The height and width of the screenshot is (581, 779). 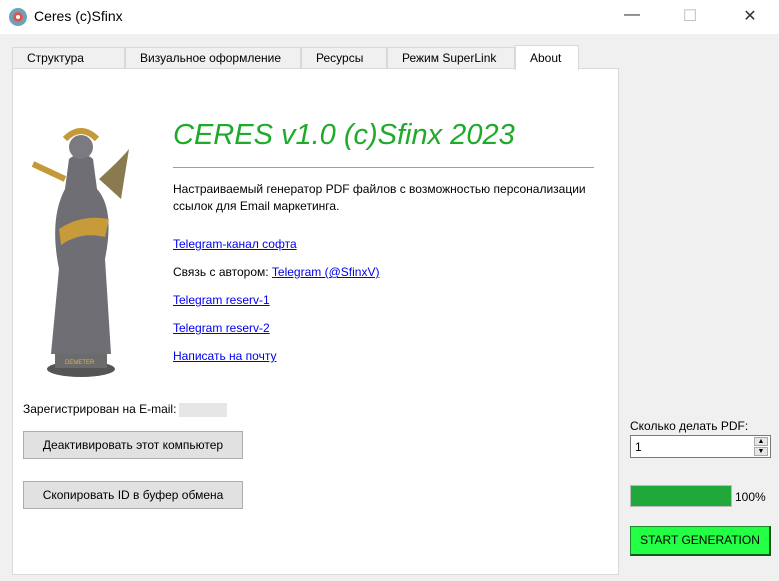 I want to click on copy-id-button: Скопировать ID в буфер обмена, so click(x=133, y=495).